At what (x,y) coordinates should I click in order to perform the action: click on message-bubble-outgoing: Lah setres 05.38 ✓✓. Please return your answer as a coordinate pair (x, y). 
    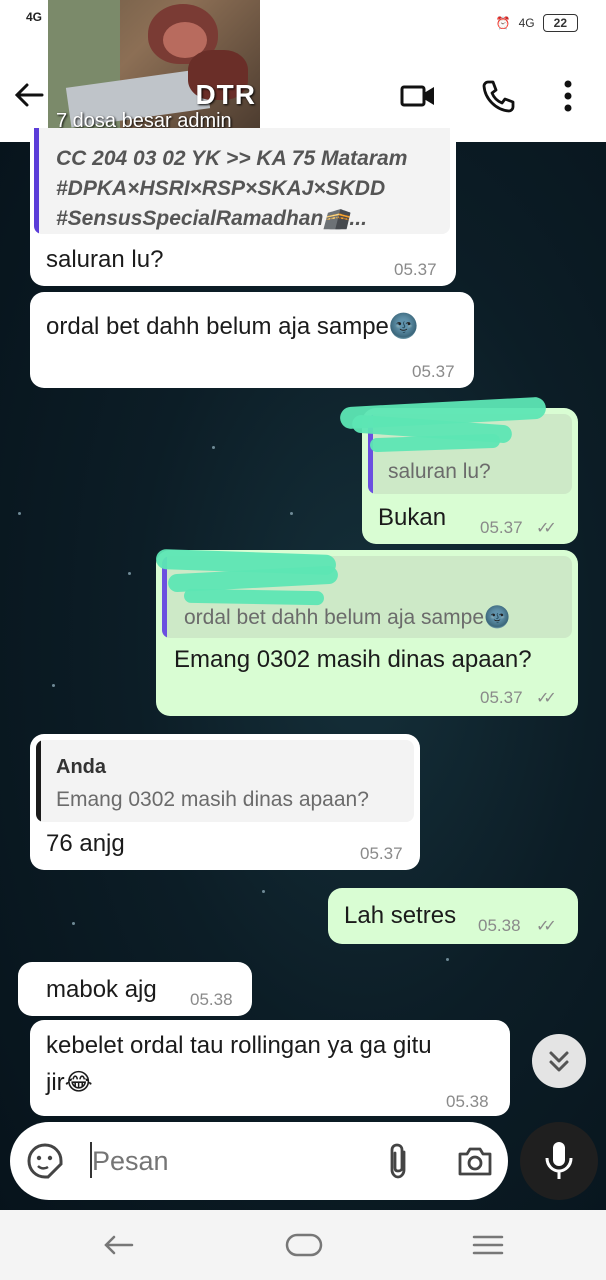
    Looking at the image, I should click on (453, 916).